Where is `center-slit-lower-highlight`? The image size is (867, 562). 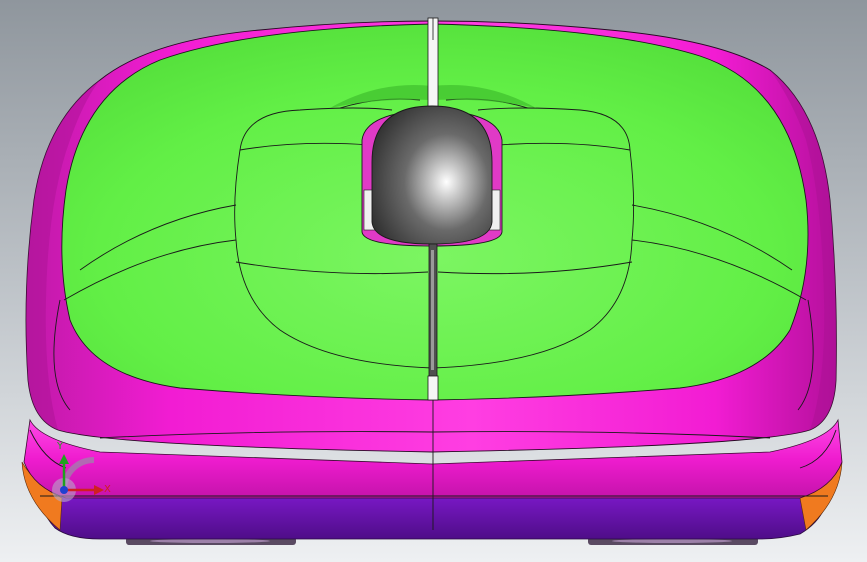
center-slit-lower-highlight is located at coordinates (432, 310).